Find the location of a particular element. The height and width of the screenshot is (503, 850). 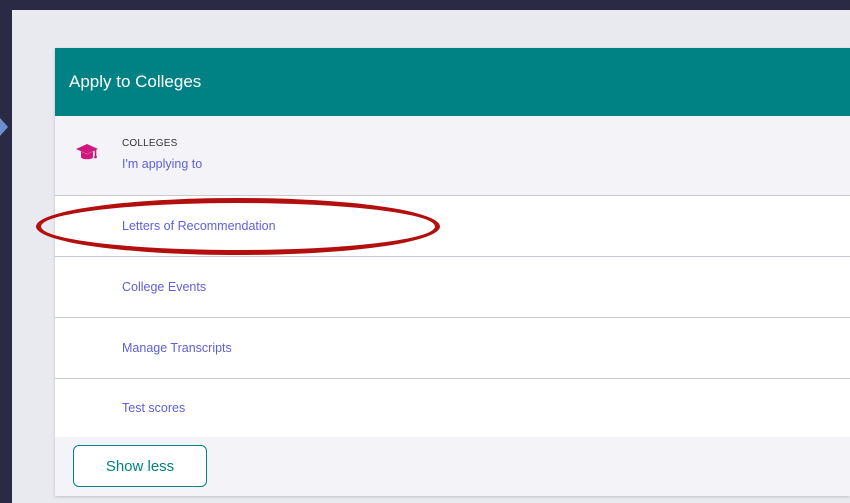

letters-of-recommendation-link: Letters of Recommendation is located at coordinates (199, 226).